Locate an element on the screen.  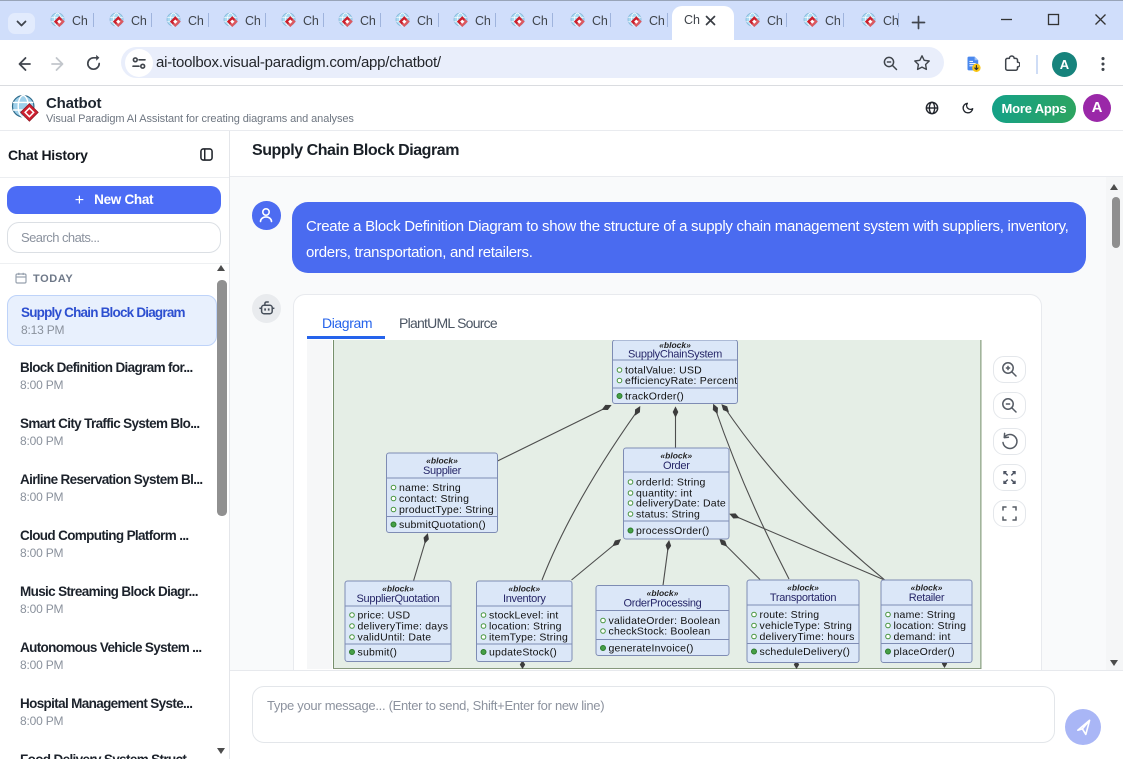
svg-text: updateStock() is located at coordinates (523, 653).